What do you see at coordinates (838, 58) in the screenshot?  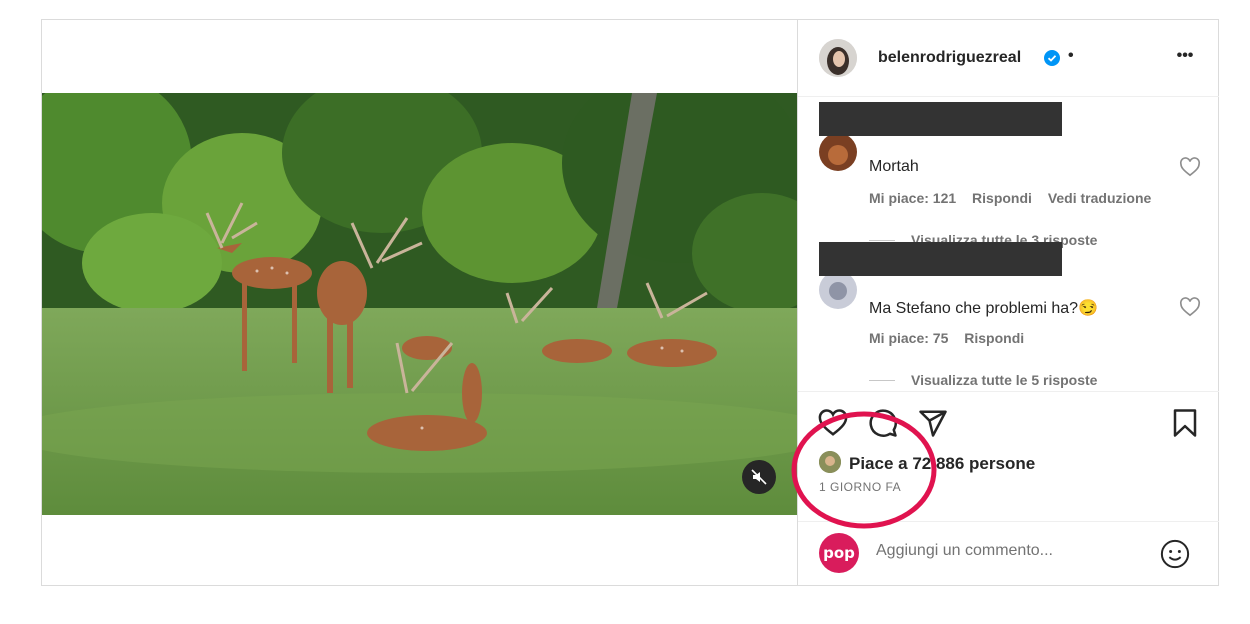 I see `author-avatar` at bounding box center [838, 58].